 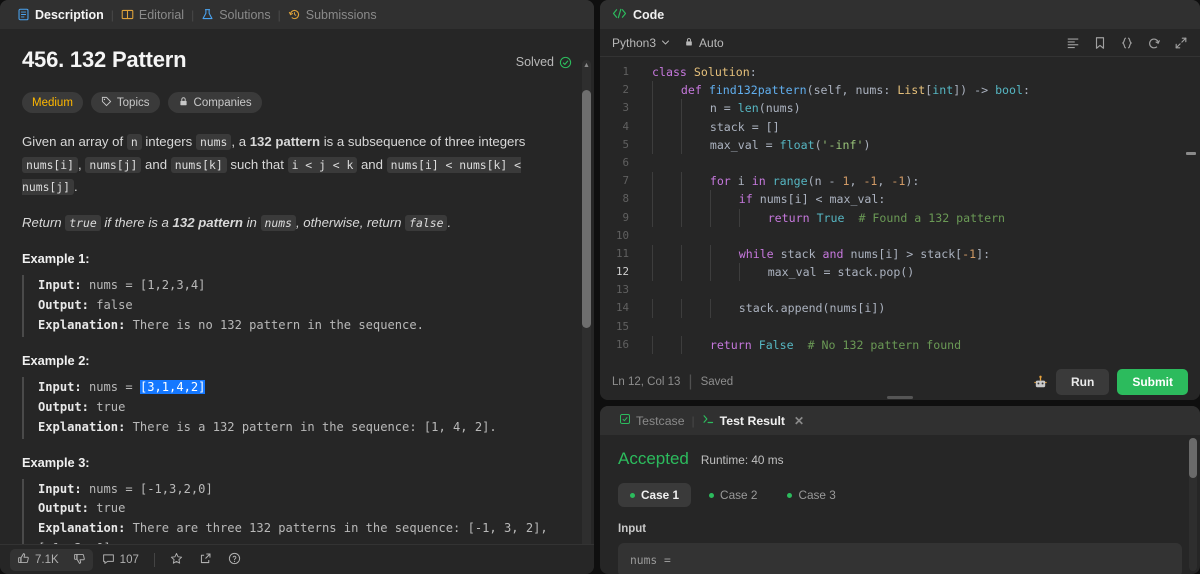 What do you see at coordinates (641, 43) in the screenshot?
I see `language-selector: Python3` at bounding box center [641, 43].